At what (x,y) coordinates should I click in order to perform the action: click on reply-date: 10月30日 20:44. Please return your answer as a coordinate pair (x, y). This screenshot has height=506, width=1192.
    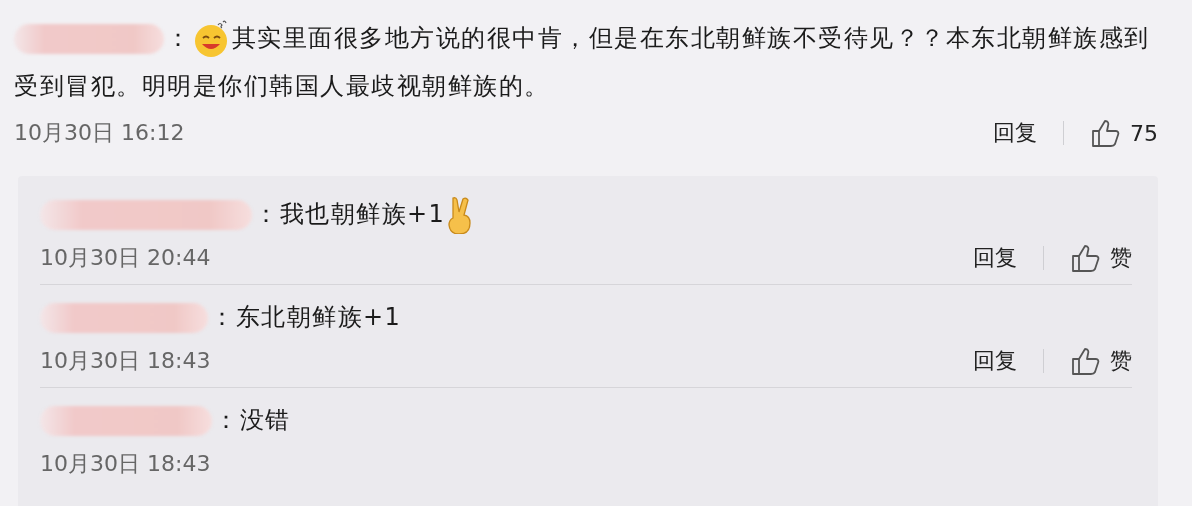
    Looking at the image, I should click on (125, 258).